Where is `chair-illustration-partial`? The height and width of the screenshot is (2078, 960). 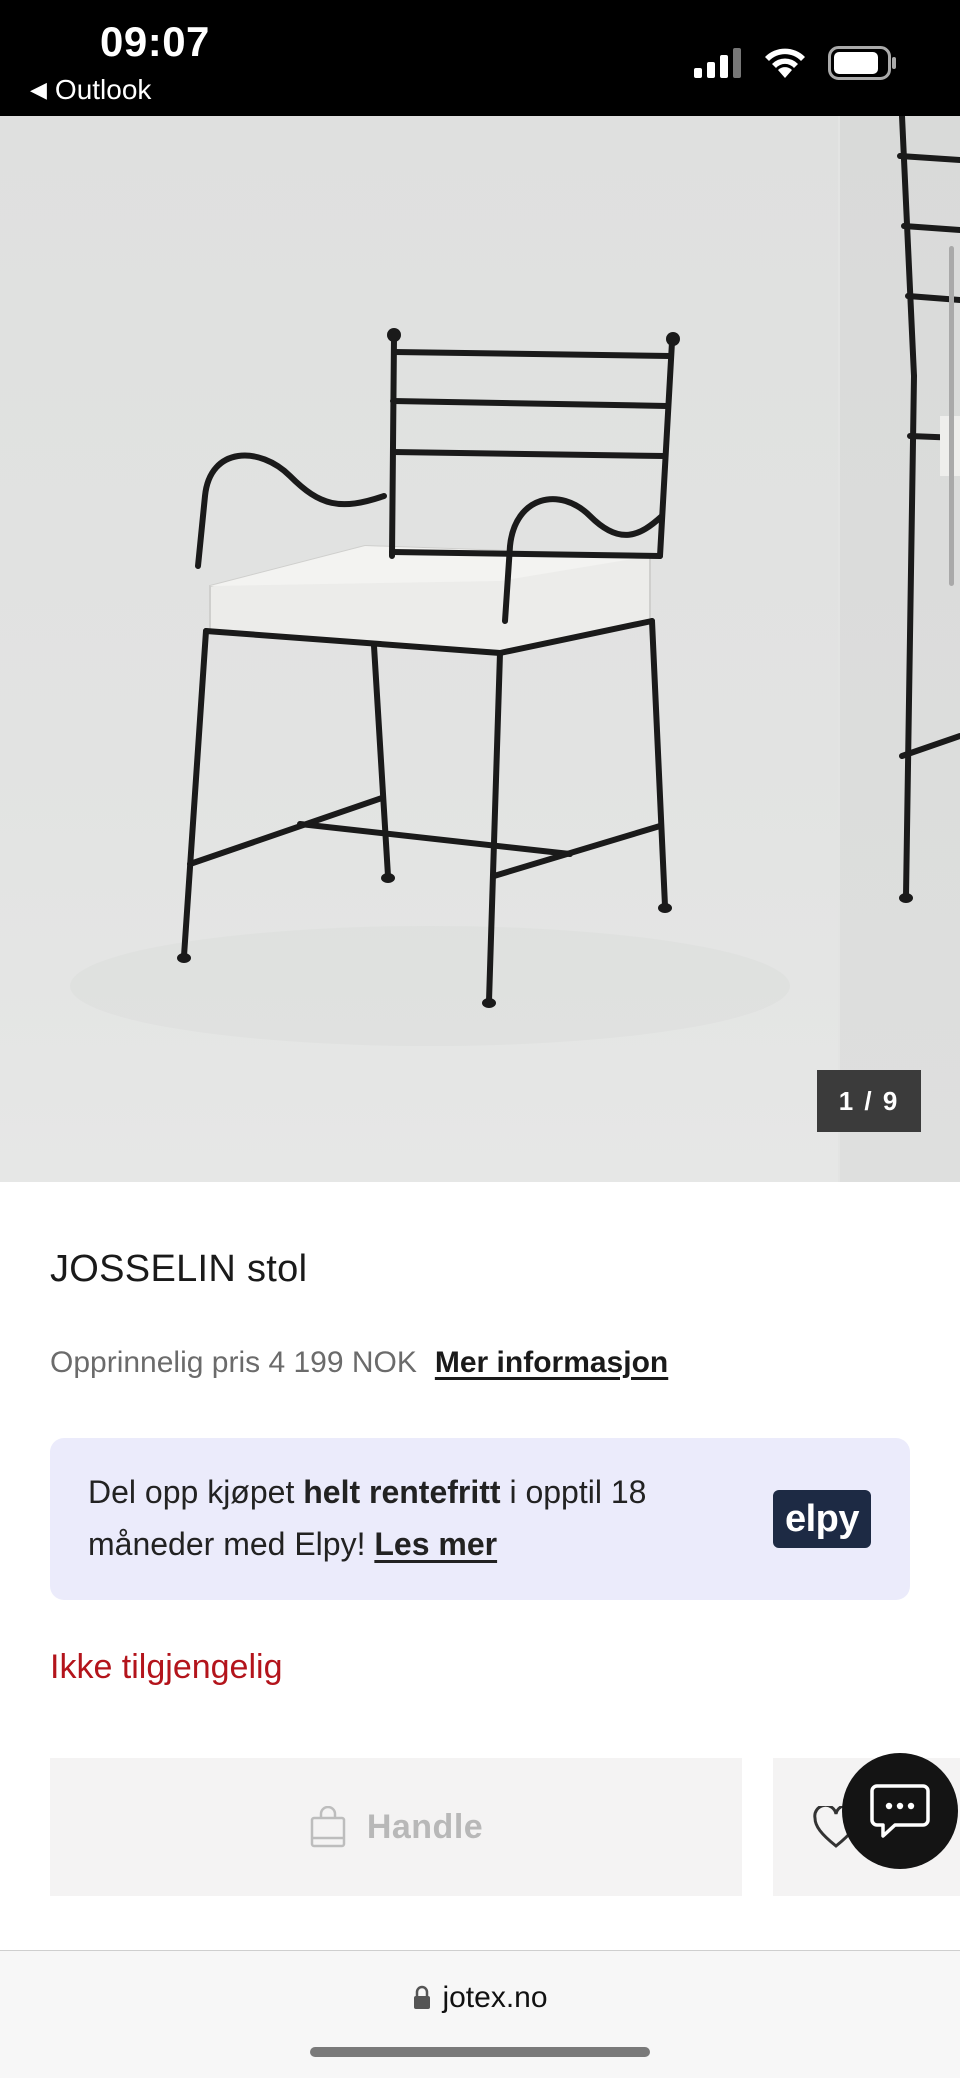
chair-illustration-partial is located at coordinates (928, 509).